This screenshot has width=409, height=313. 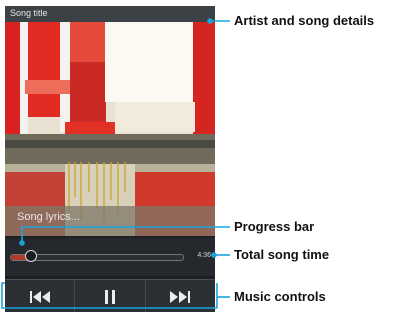 I want to click on callout-progress-bar: Progress bar, so click(x=274, y=226).